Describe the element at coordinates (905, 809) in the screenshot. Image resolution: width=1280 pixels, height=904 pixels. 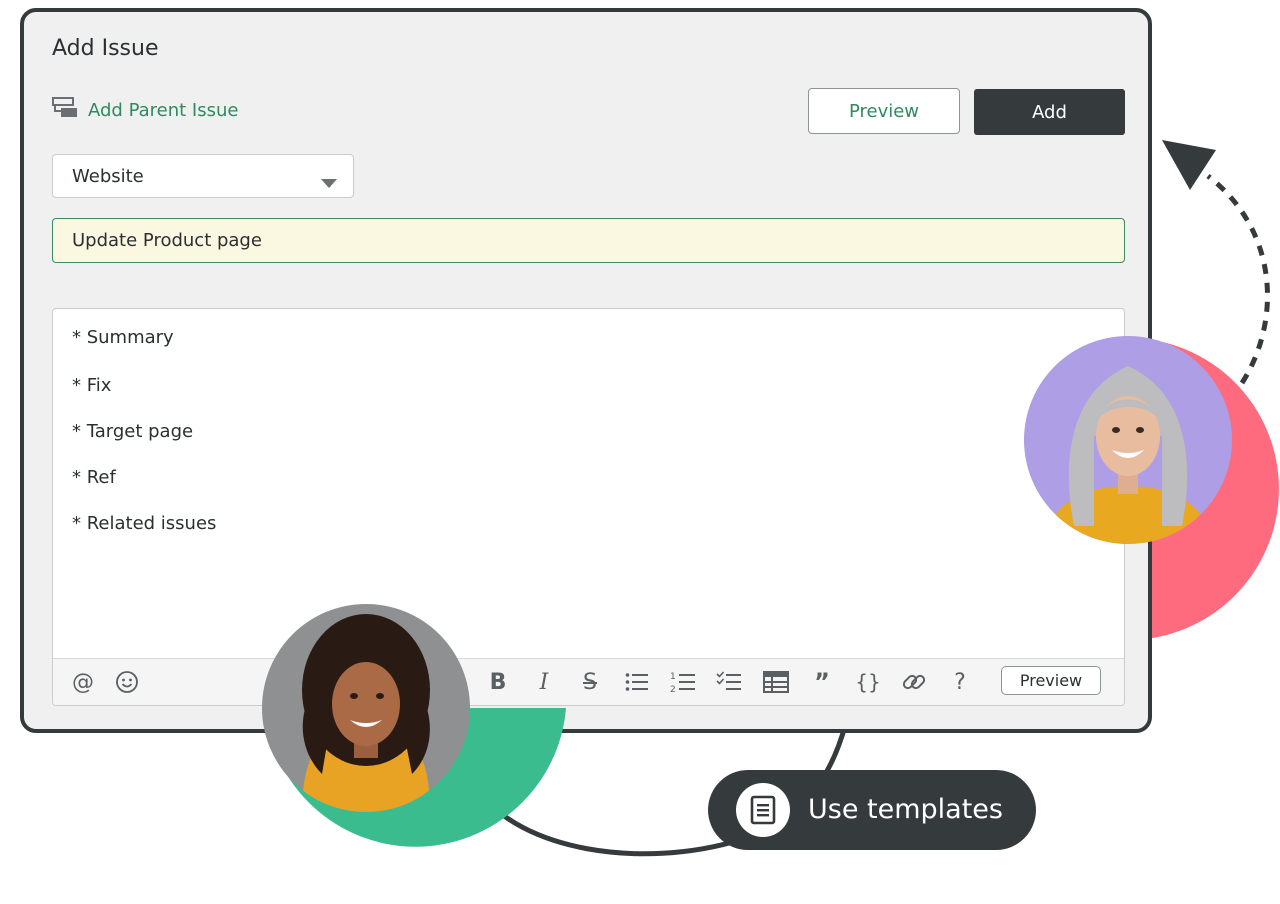
I see `use-templates-label: Use templates` at that location.